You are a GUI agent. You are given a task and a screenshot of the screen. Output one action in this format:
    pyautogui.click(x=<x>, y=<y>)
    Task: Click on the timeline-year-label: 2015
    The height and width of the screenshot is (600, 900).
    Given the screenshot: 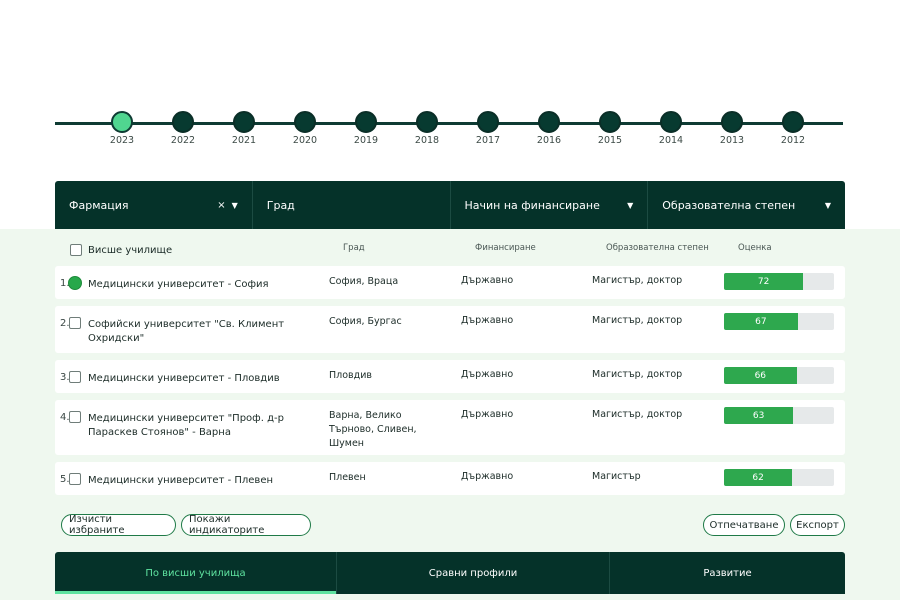 What is the action you would take?
    pyautogui.click(x=610, y=140)
    